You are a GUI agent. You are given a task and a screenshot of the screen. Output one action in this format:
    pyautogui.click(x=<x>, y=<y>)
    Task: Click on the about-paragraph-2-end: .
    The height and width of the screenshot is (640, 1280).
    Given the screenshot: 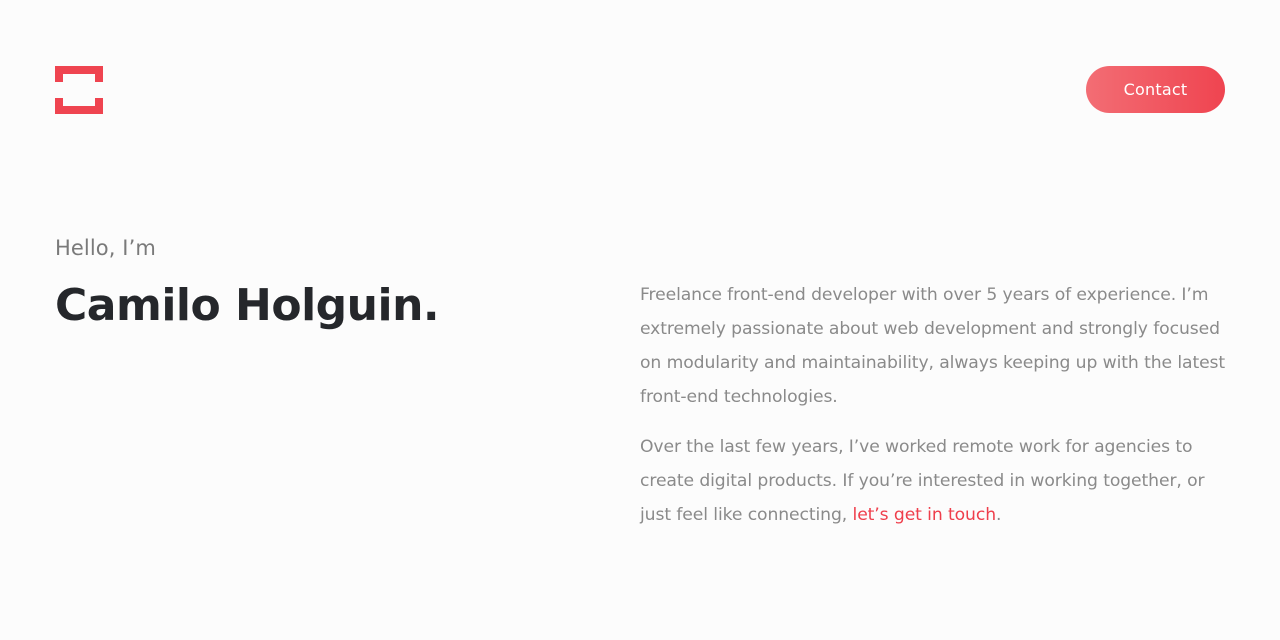 What is the action you would take?
    pyautogui.click(x=999, y=515)
    